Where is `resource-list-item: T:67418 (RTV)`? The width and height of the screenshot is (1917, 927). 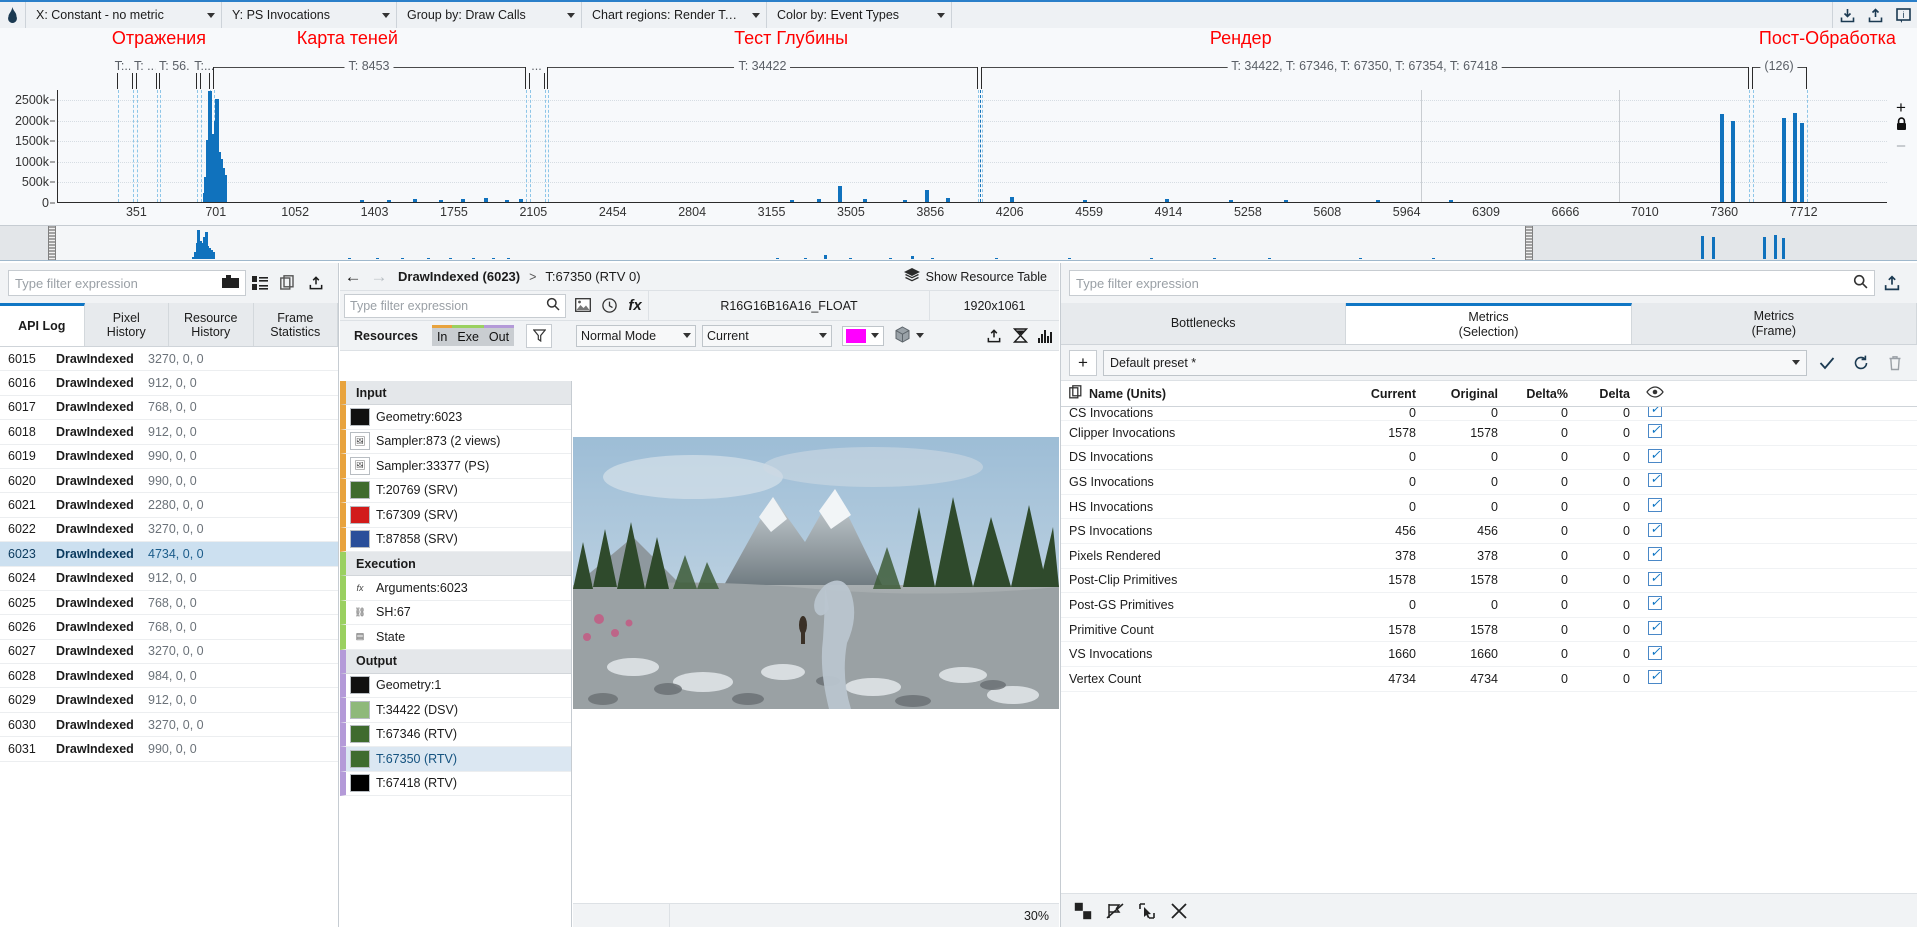 resource-list-item: T:67418 (RTV) is located at coordinates (455, 783).